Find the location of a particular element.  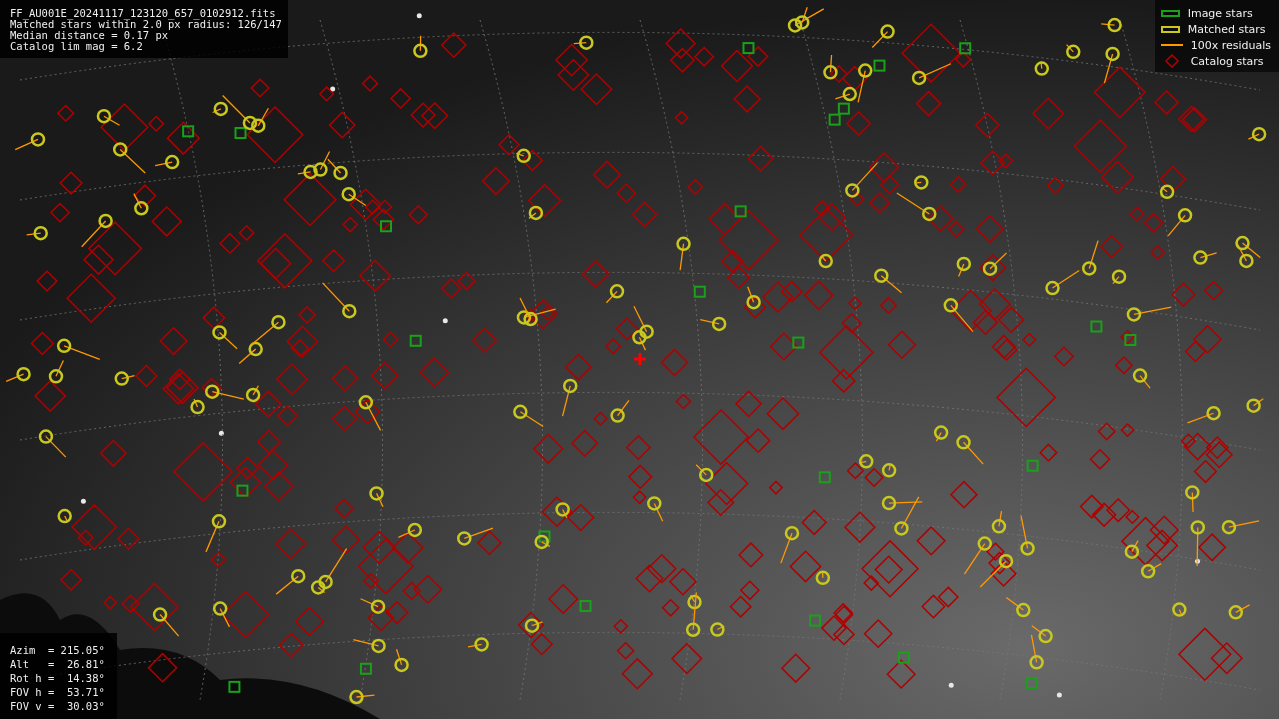

legend-label: Image stars is located at coordinates (1220, 13).